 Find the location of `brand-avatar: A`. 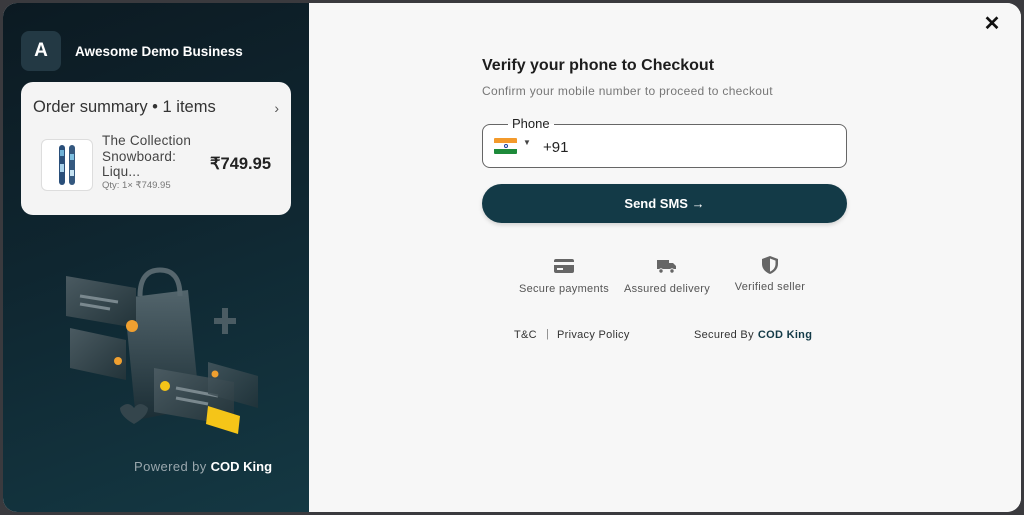

brand-avatar: A is located at coordinates (41, 51).